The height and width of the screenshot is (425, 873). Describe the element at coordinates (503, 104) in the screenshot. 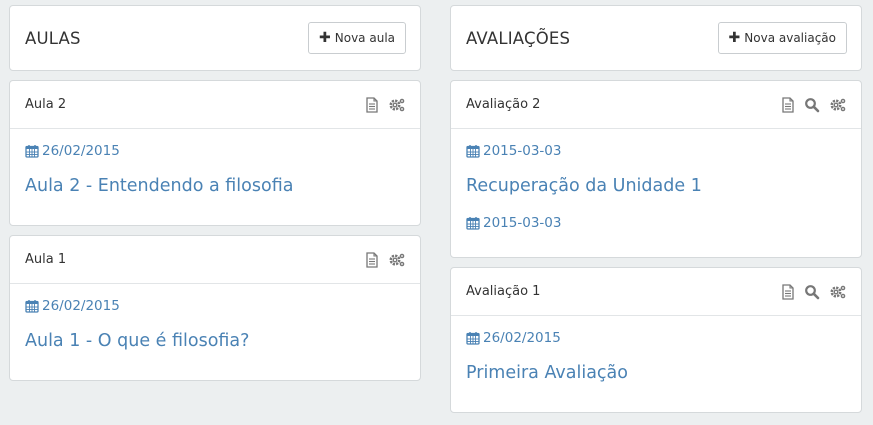

I see `avaliacao-card-title: Avaliação 2` at that location.